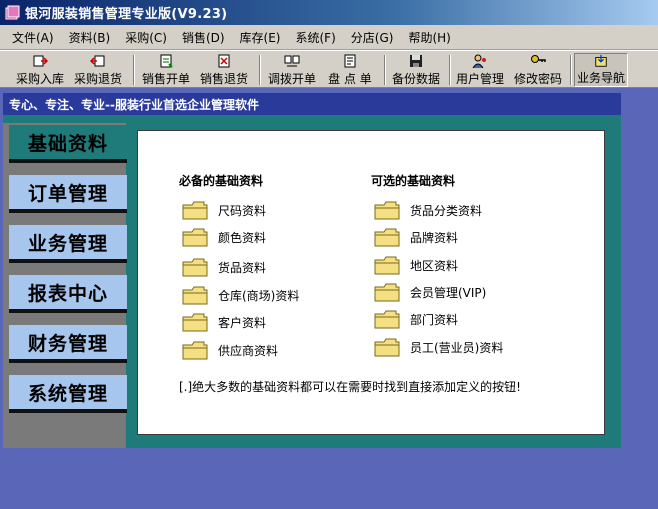 The width and height of the screenshot is (658, 509). I want to click on transfer-icon, so click(292, 61).